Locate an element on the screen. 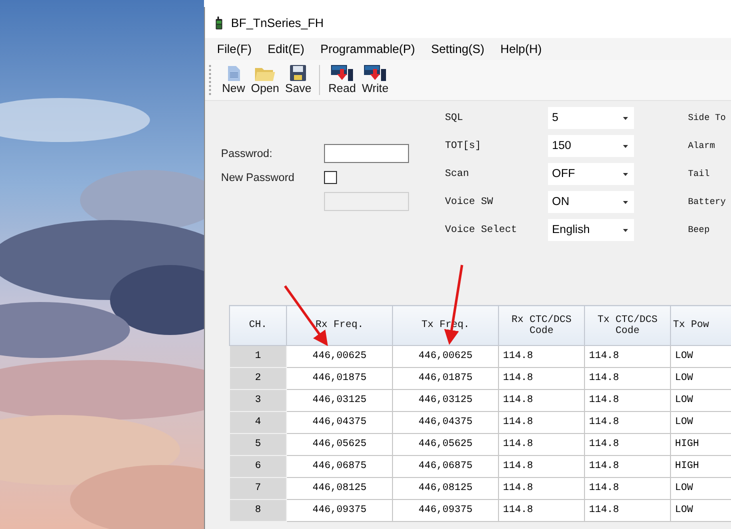 This screenshot has height=529, width=731. dropdown: 5 is located at coordinates (591, 118).